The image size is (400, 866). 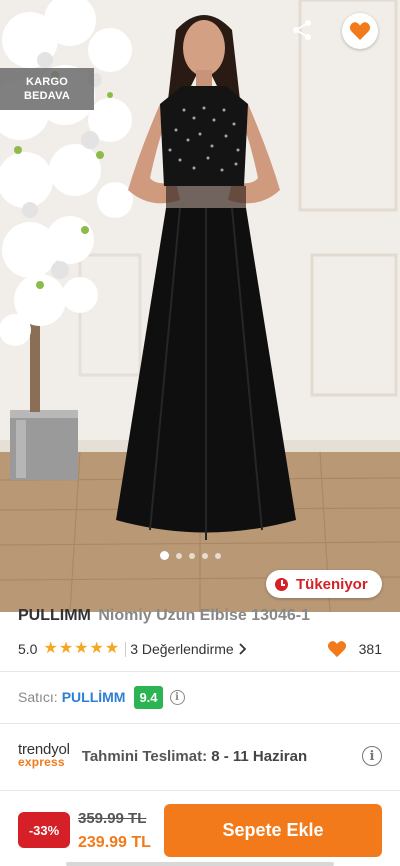 I want to click on image-pagination, so click(x=190, y=555).